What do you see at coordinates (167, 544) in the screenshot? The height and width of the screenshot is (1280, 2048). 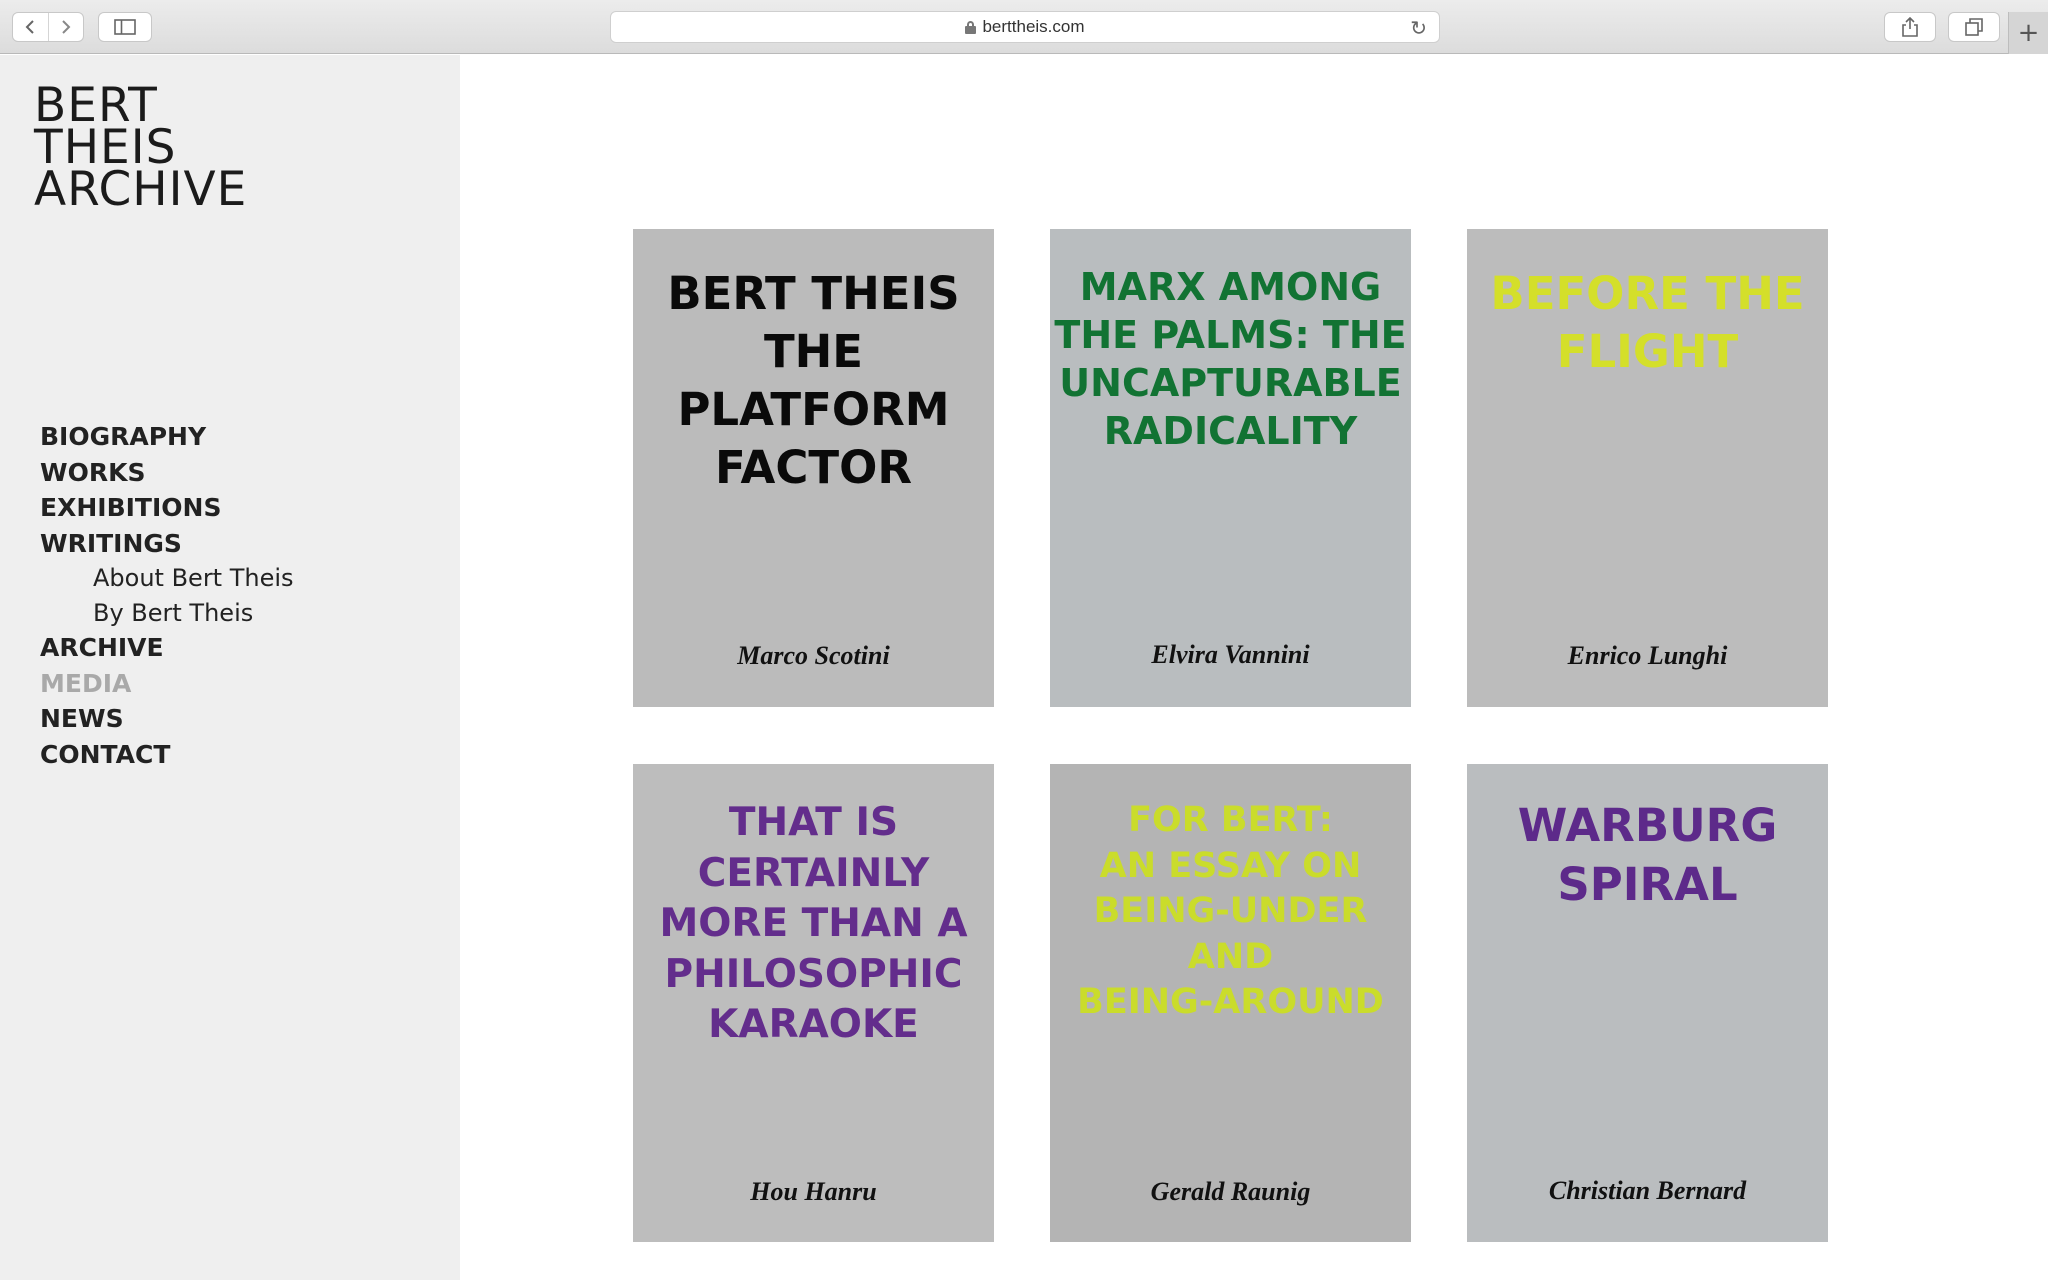 I see `nav-item-writings: WRITINGS` at bounding box center [167, 544].